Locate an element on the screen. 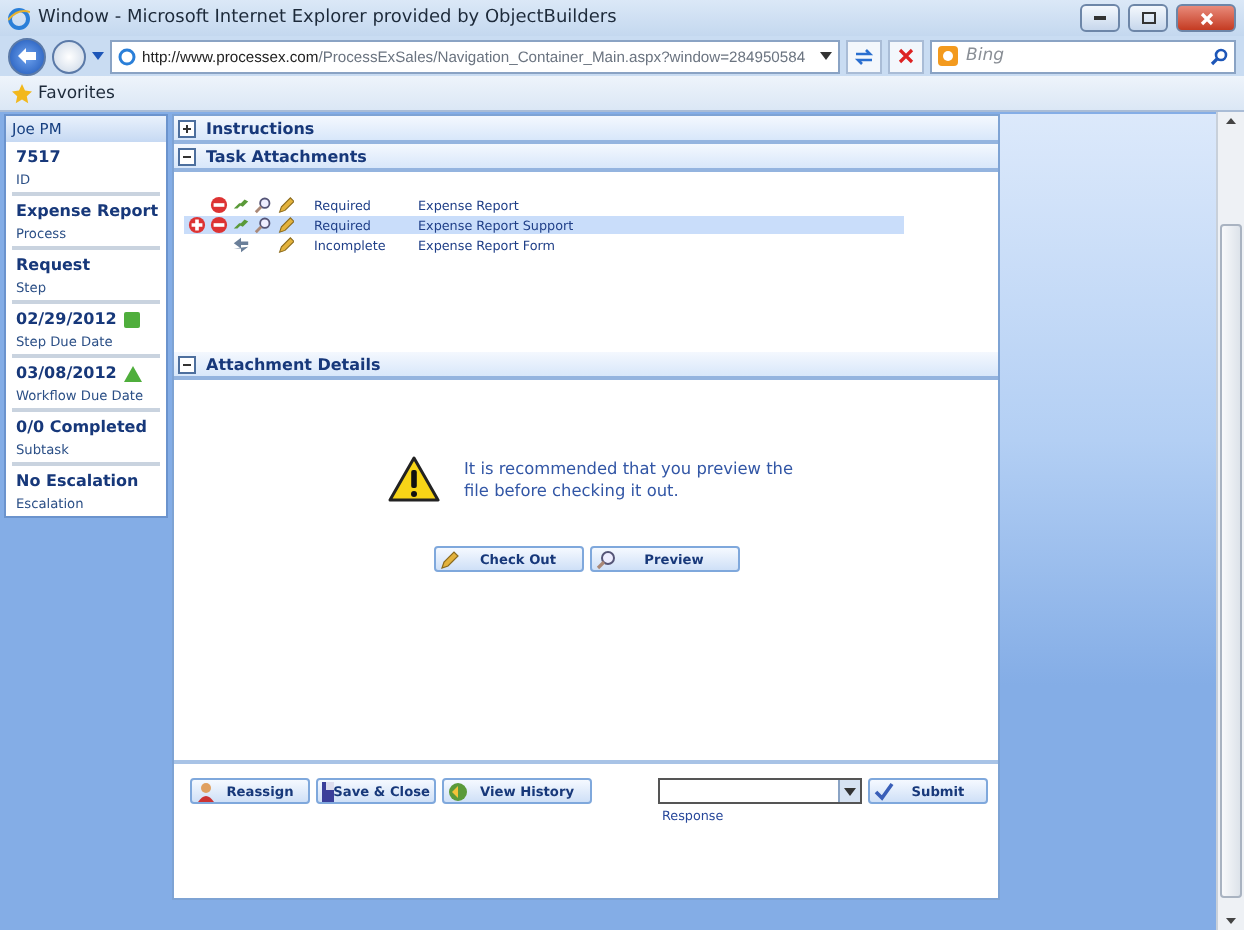  star-icon is located at coordinates (22, 93).